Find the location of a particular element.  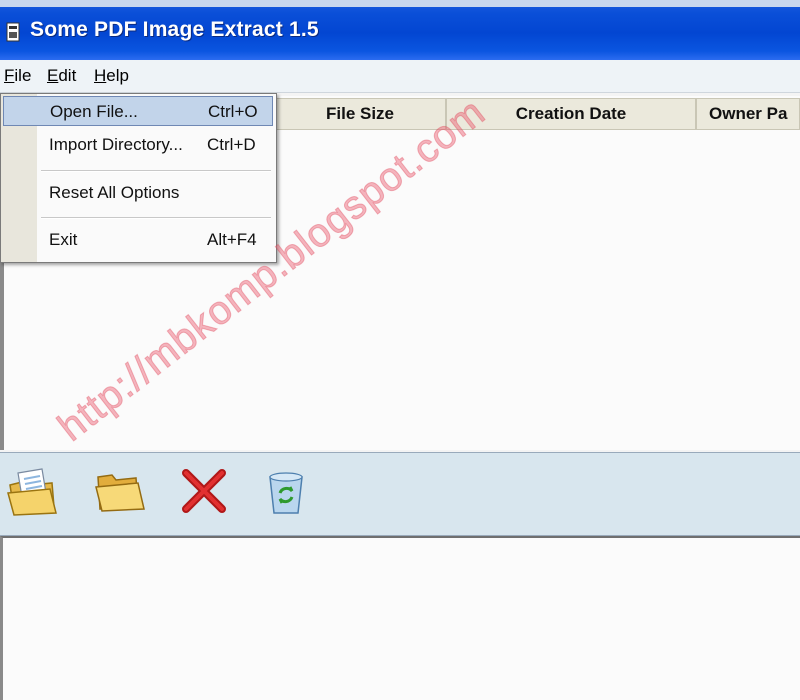

menu-edit-label: dit is located at coordinates (67, 75).